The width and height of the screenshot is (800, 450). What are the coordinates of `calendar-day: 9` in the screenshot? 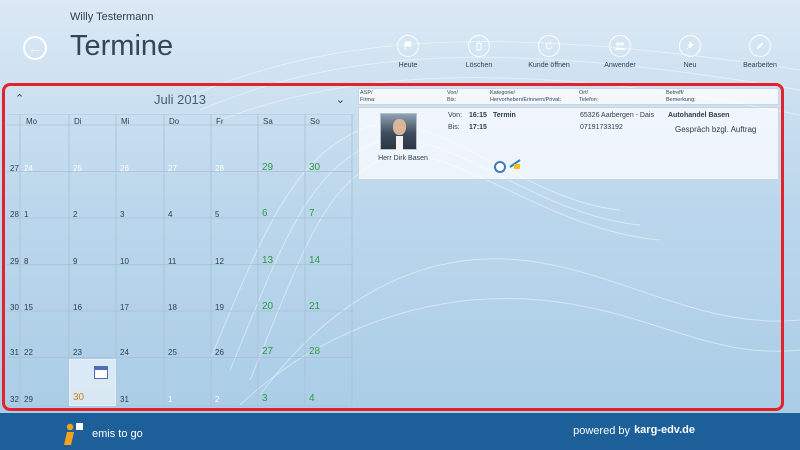 It's located at (75, 261).